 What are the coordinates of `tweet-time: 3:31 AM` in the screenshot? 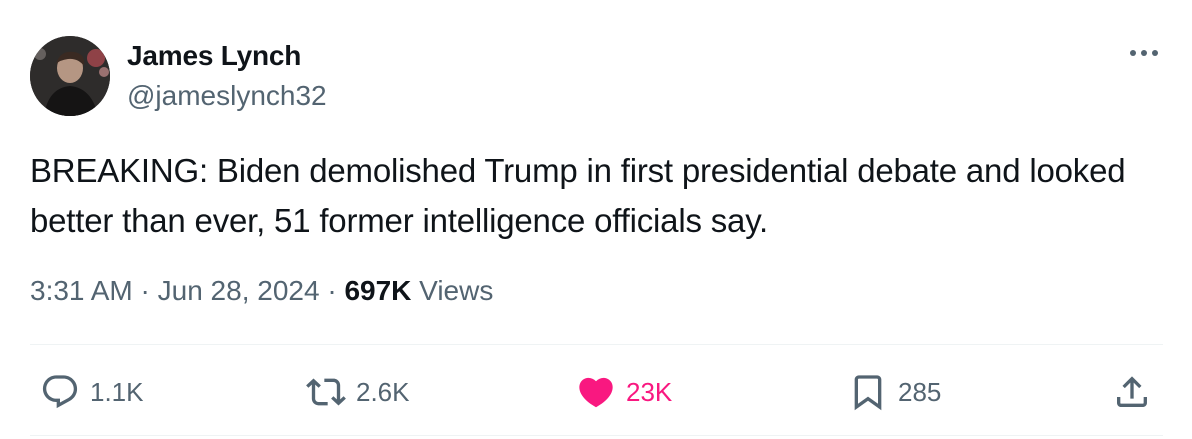 It's located at (81, 290).